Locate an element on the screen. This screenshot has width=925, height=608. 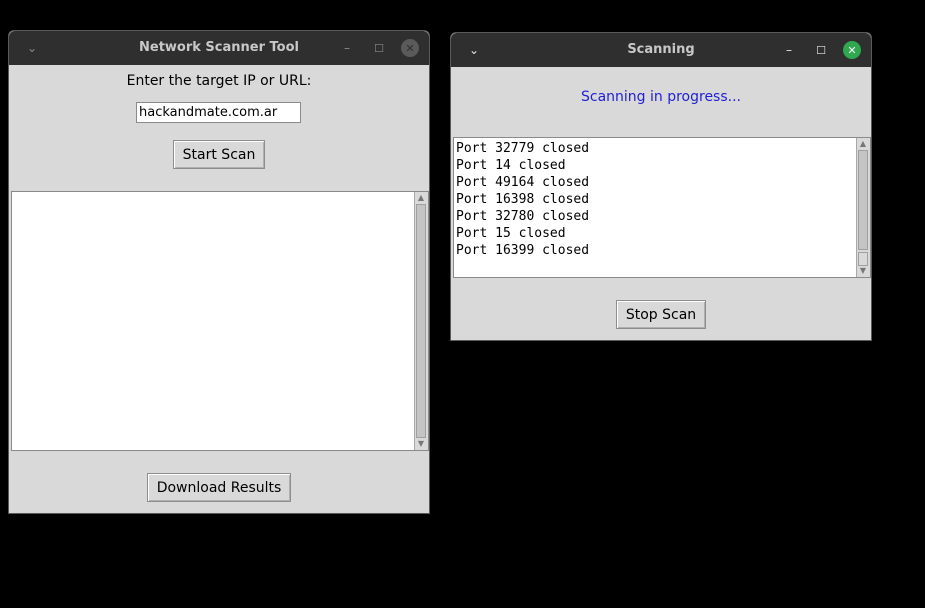
log-line: Port 32780 closed is located at coordinates (523, 216).